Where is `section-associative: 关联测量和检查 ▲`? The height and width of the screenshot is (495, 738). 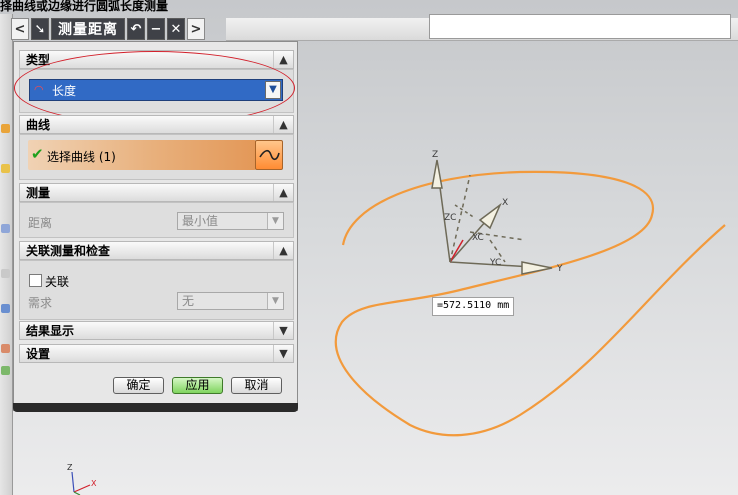 section-associative: 关联测量和检查 ▲ is located at coordinates (156, 250).